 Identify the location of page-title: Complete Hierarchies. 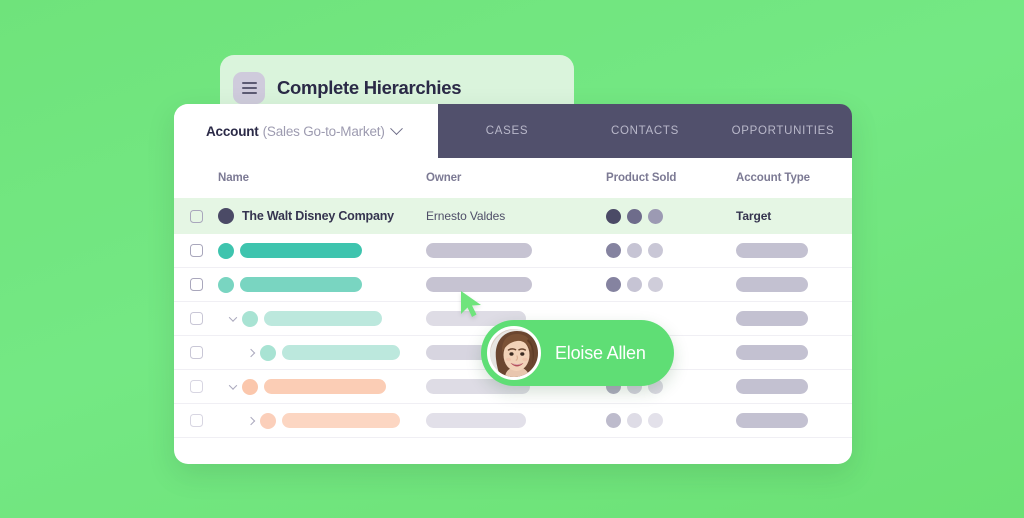
(369, 87).